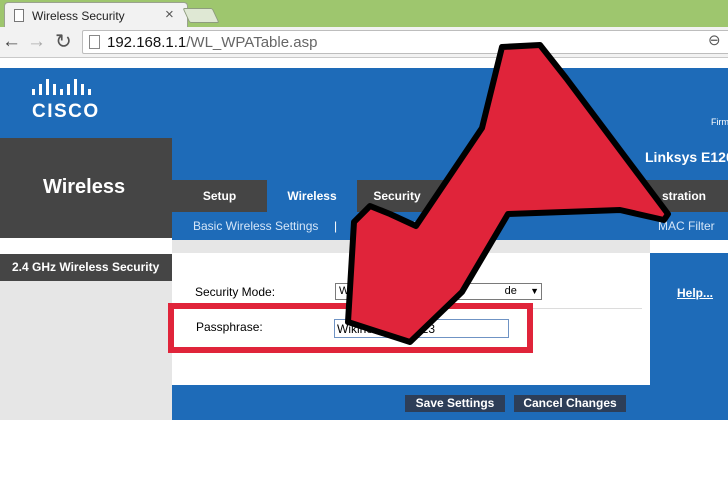 The height and width of the screenshot is (477, 728). Describe the element at coordinates (364, 448) in the screenshot. I see `page-bottom` at that location.